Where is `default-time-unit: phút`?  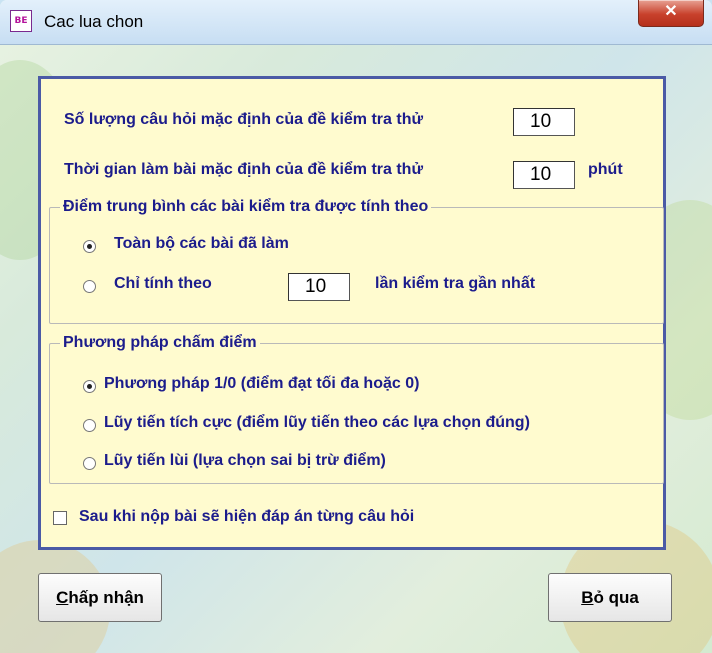
default-time-unit: phút is located at coordinates (605, 169).